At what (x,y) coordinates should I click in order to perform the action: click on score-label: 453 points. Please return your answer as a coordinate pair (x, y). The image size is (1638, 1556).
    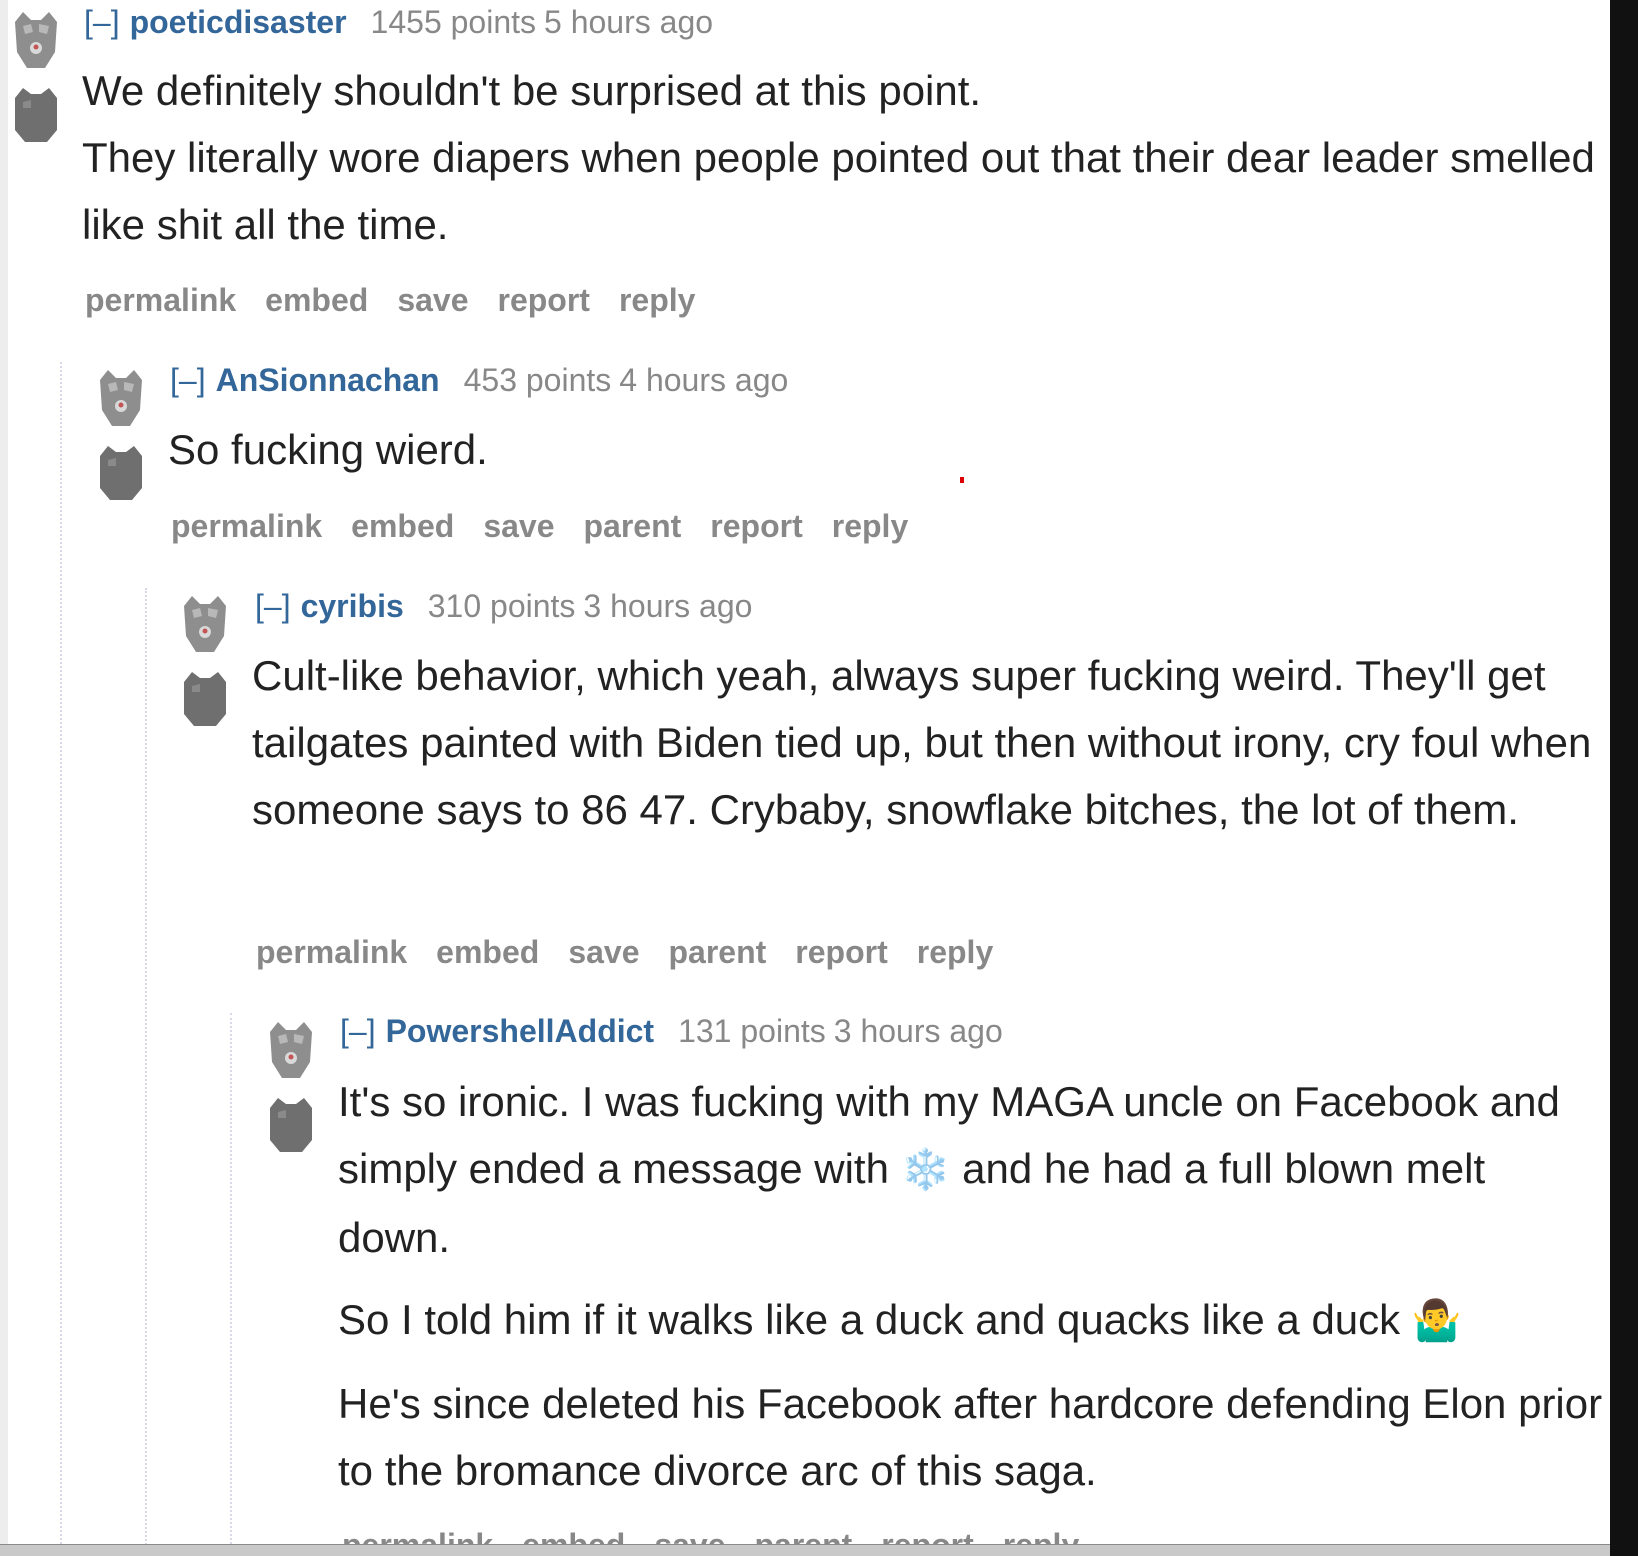
    Looking at the image, I should click on (537, 380).